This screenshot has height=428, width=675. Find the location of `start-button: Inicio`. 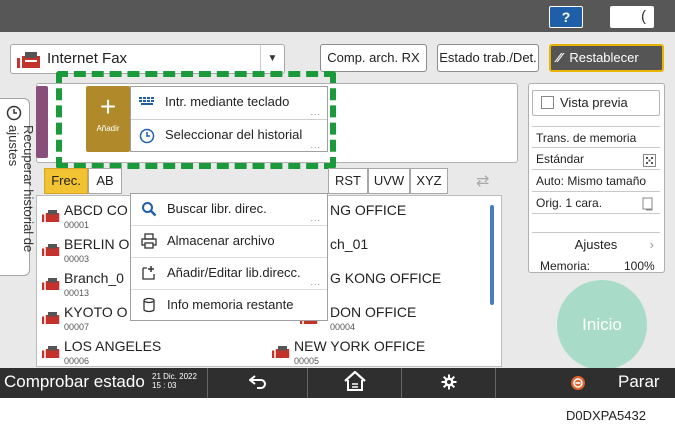

start-button: Inicio is located at coordinates (602, 325).